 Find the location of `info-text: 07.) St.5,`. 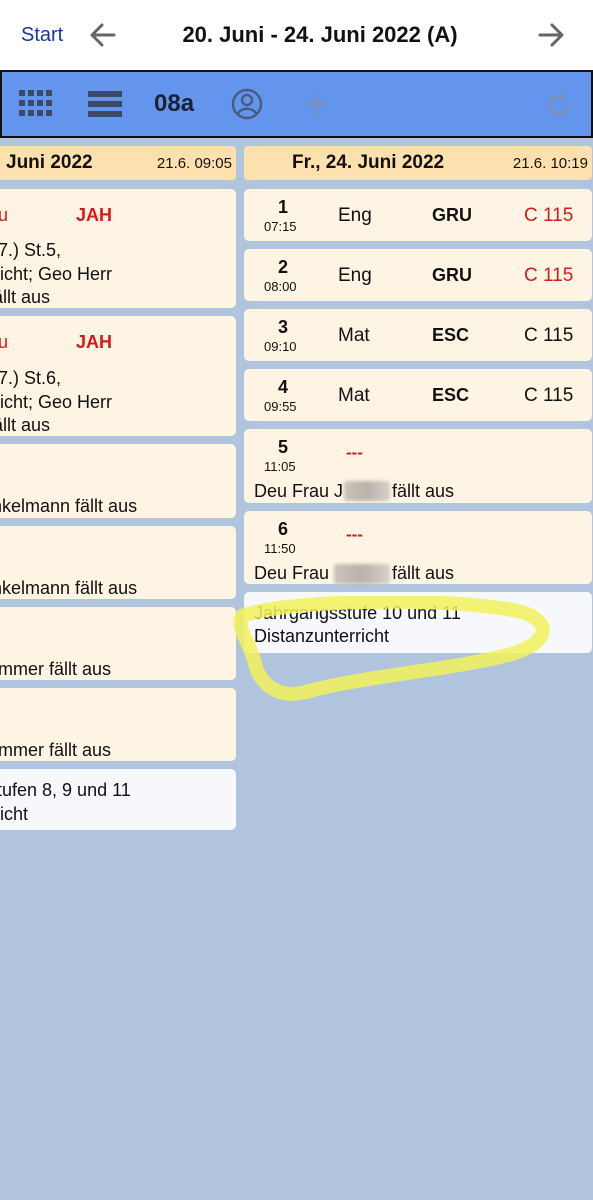

info-text: 07.) St.5, is located at coordinates (31, 250).